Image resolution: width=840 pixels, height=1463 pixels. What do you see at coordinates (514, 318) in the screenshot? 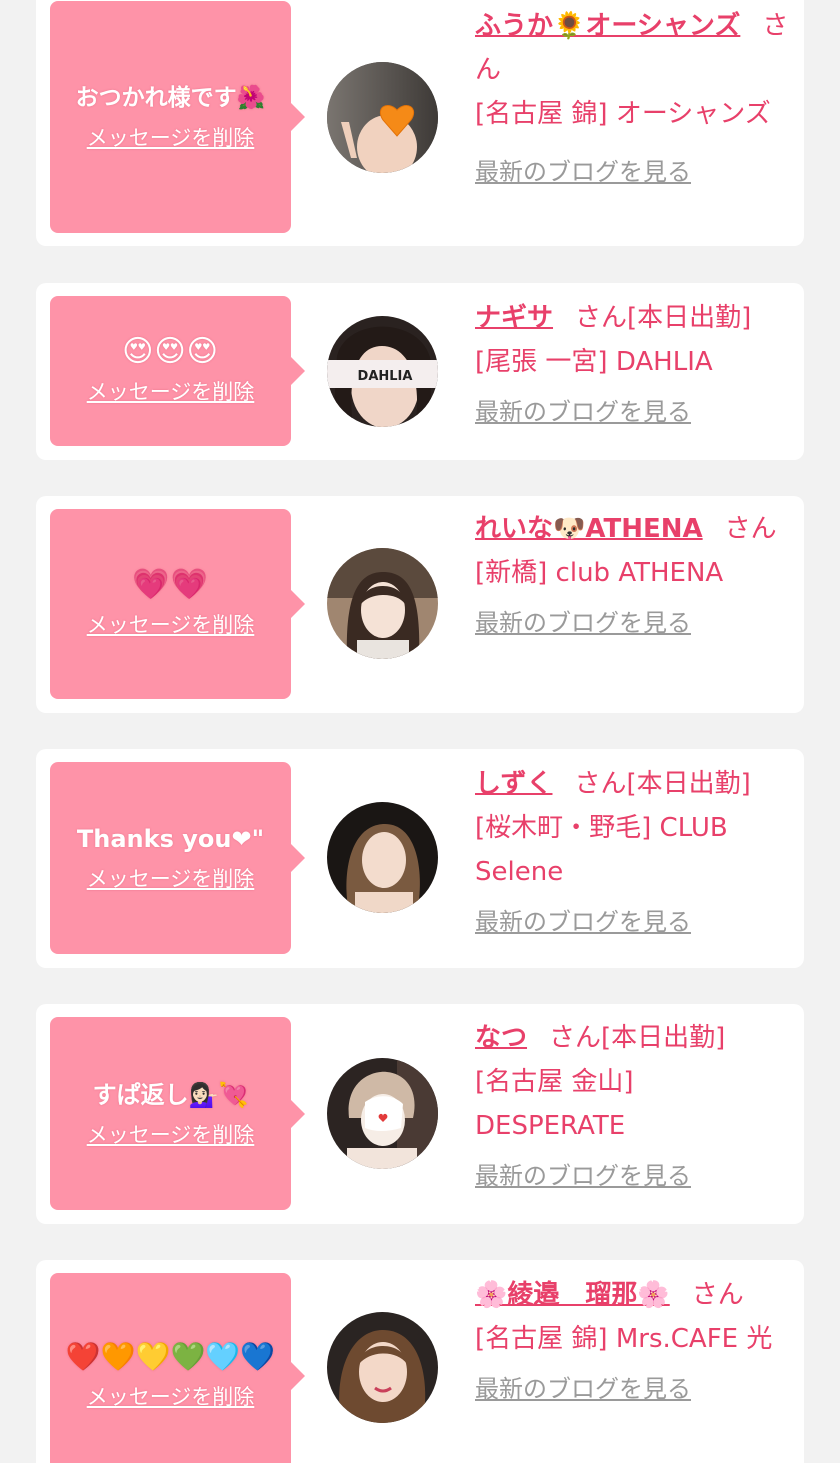
I see `cast-name-link: ナギサ` at bounding box center [514, 318].